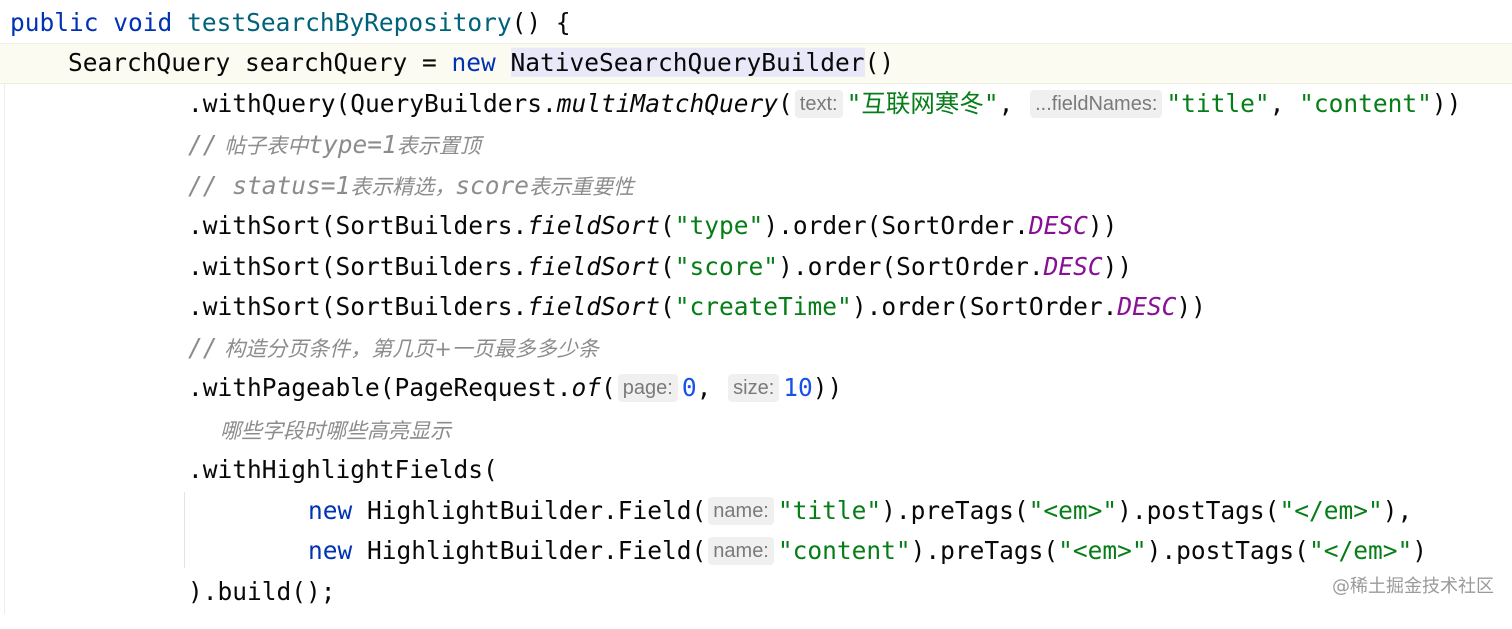  What do you see at coordinates (411, 185) in the screenshot?
I see `comment-text: // status=1表示精选，score表示重要性` at bounding box center [411, 185].